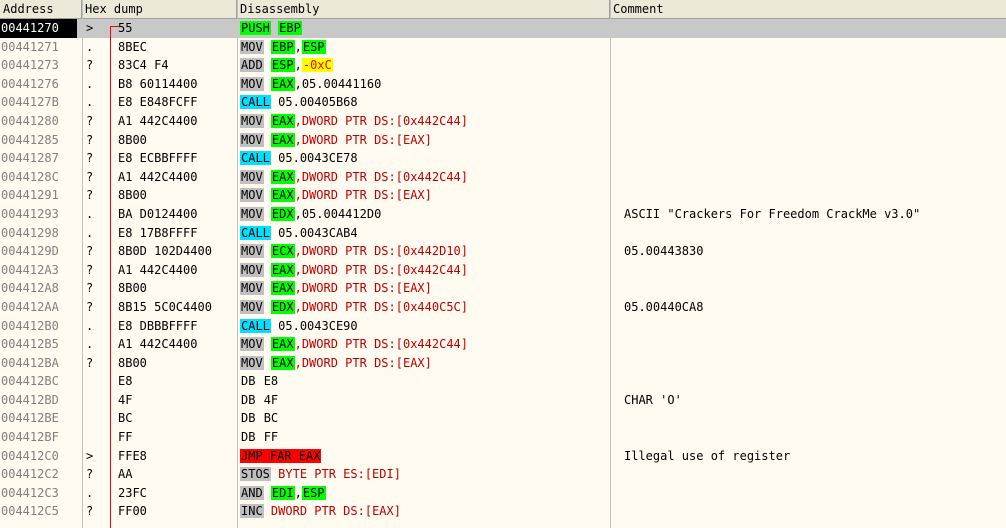 The image size is (1006, 528). I want to click on instruction-row: 00441285? 8B00 MOV EAX,DWORD PTR DS:[EAX], so click(503, 140).